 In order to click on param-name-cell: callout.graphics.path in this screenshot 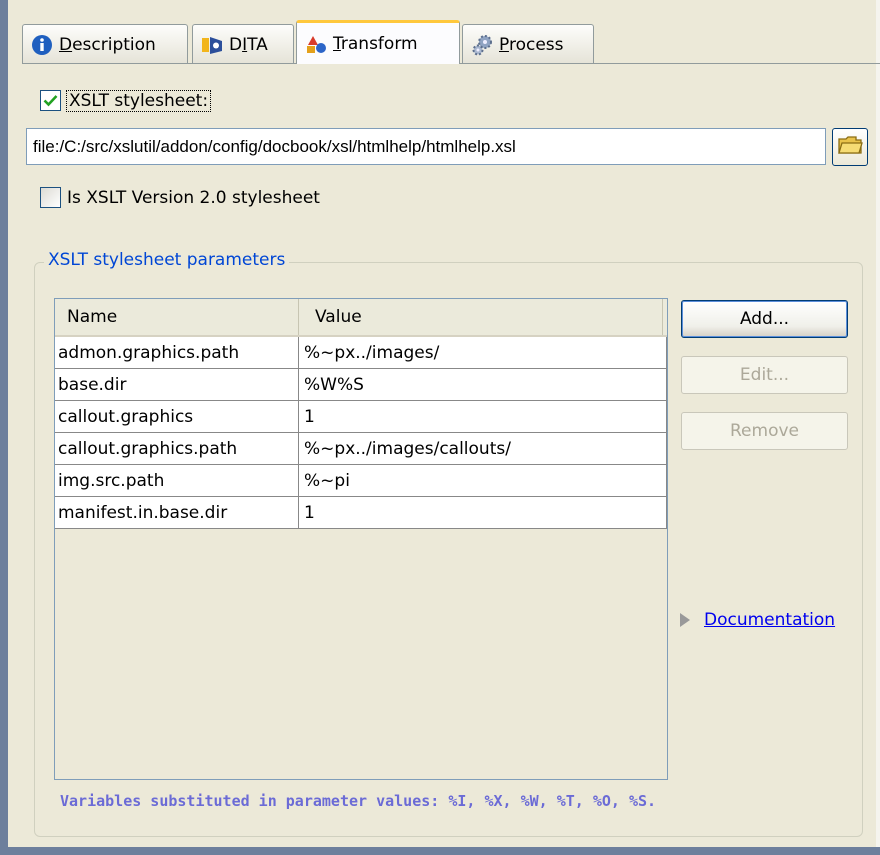, I will do `click(177, 448)`.